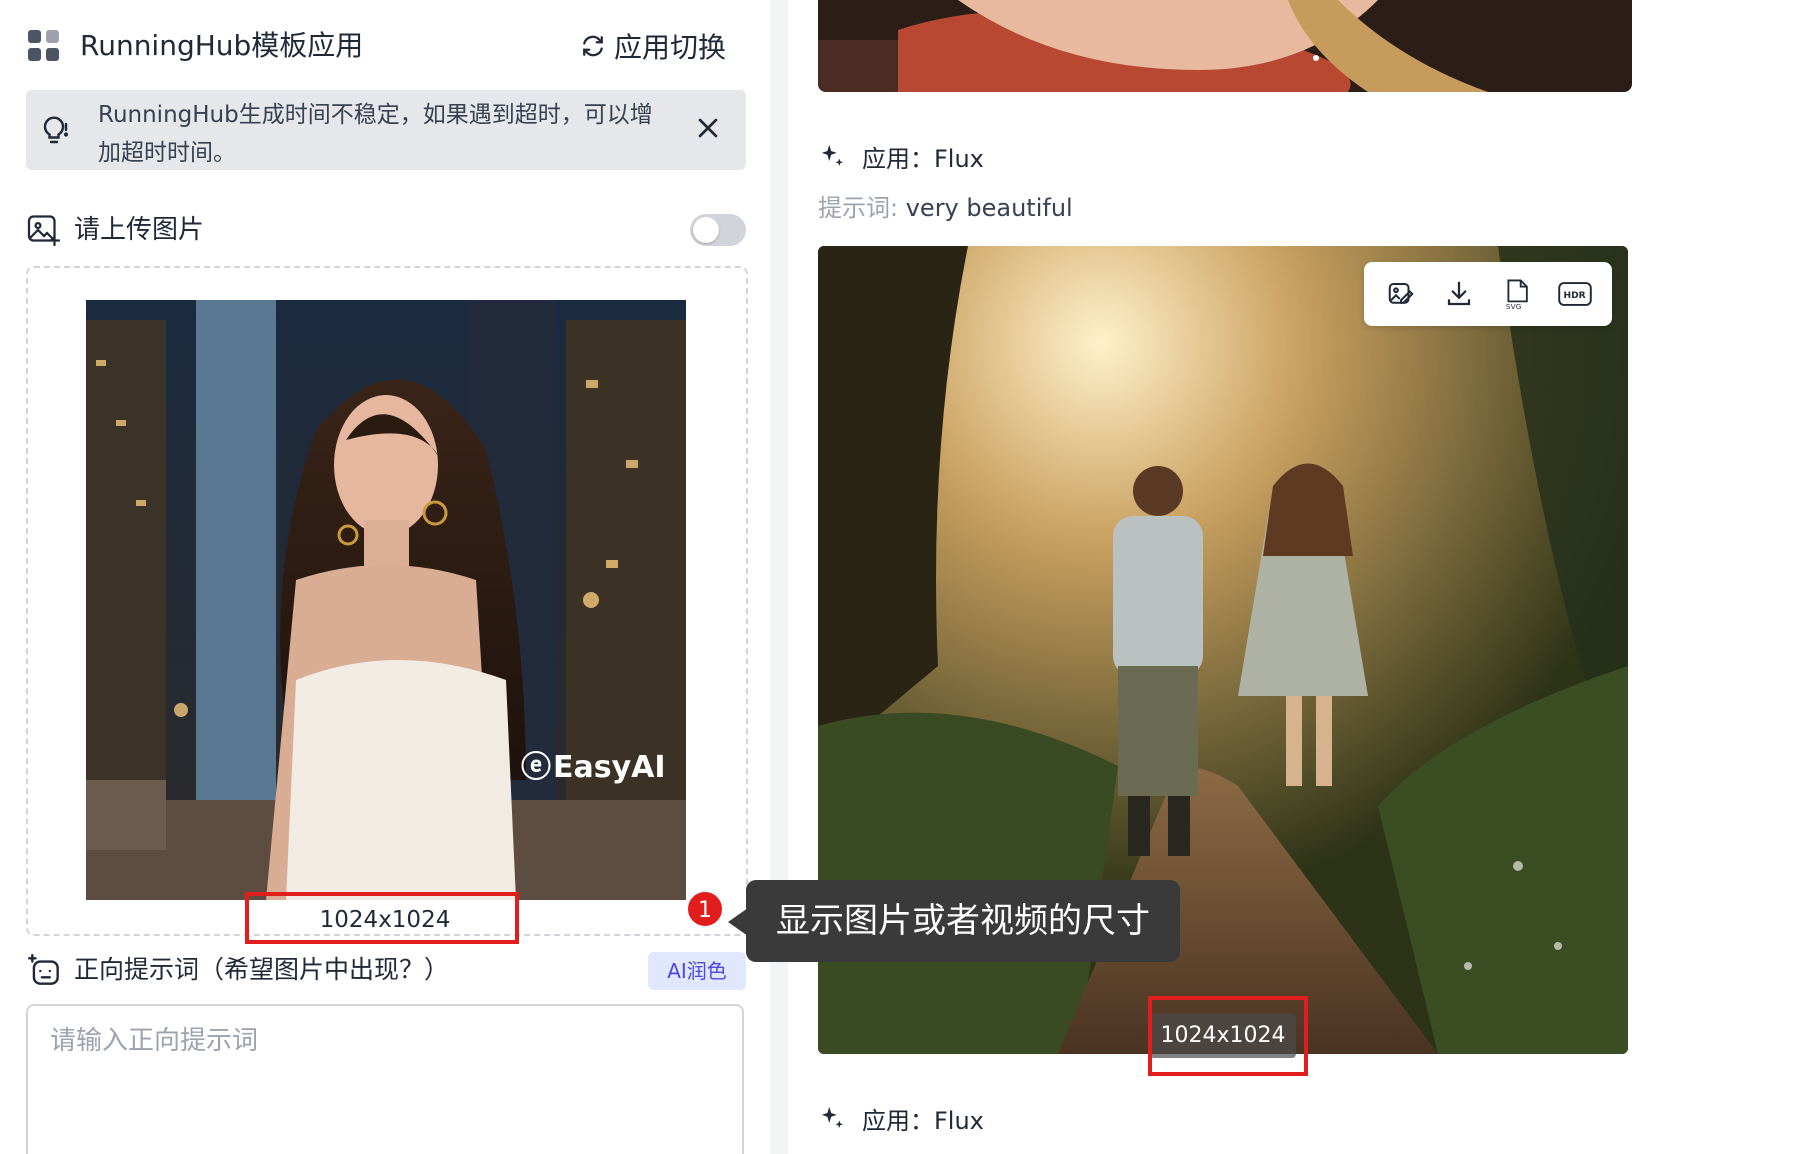 Image resolution: width=1802 pixels, height=1154 pixels. What do you see at coordinates (697, 971) in the screenshot?
I see `ai-polish-button: AI润色` at bounding box center [697, 971].